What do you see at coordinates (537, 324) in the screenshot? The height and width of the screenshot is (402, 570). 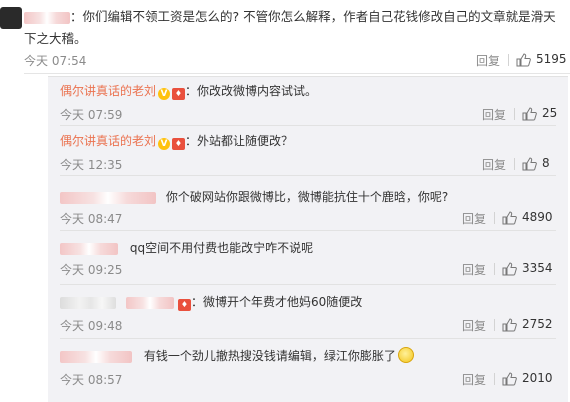 I see `like-count: 2752` at bounding box center [537, 324].